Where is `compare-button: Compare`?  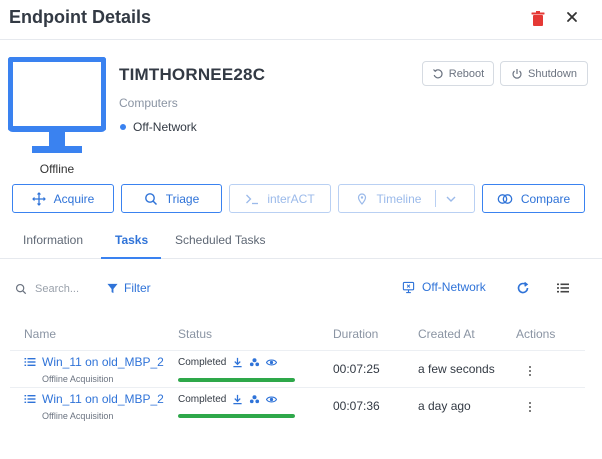 compare-button: Compare is located at coordinates (533, 198).